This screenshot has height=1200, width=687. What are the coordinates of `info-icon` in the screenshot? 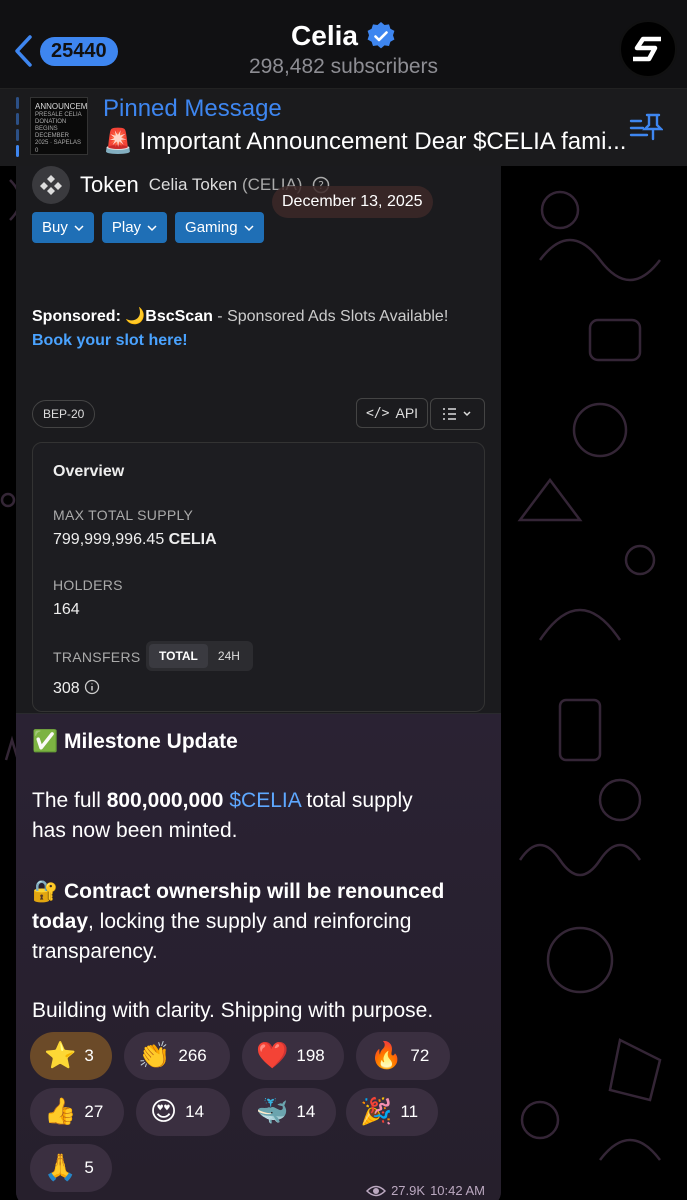 It's located at (91, 687).